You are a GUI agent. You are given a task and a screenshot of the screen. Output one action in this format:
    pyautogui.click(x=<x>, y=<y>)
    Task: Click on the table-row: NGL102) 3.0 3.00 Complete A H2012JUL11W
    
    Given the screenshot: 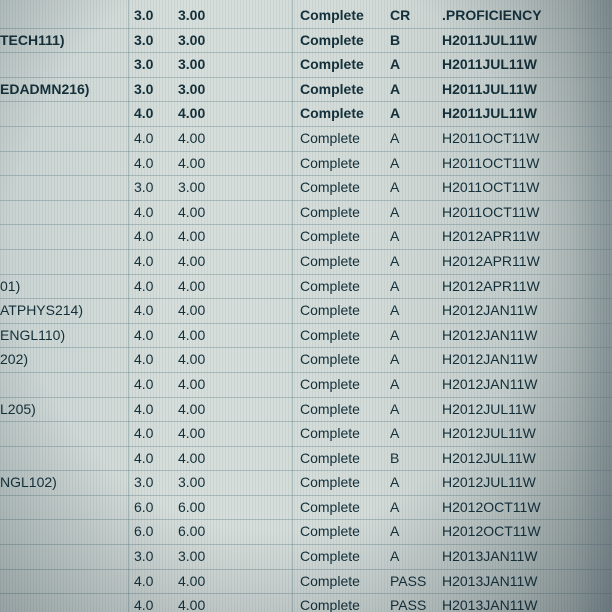 What is the action you would take?
    pyautogui.click(x=306, y=483)
    